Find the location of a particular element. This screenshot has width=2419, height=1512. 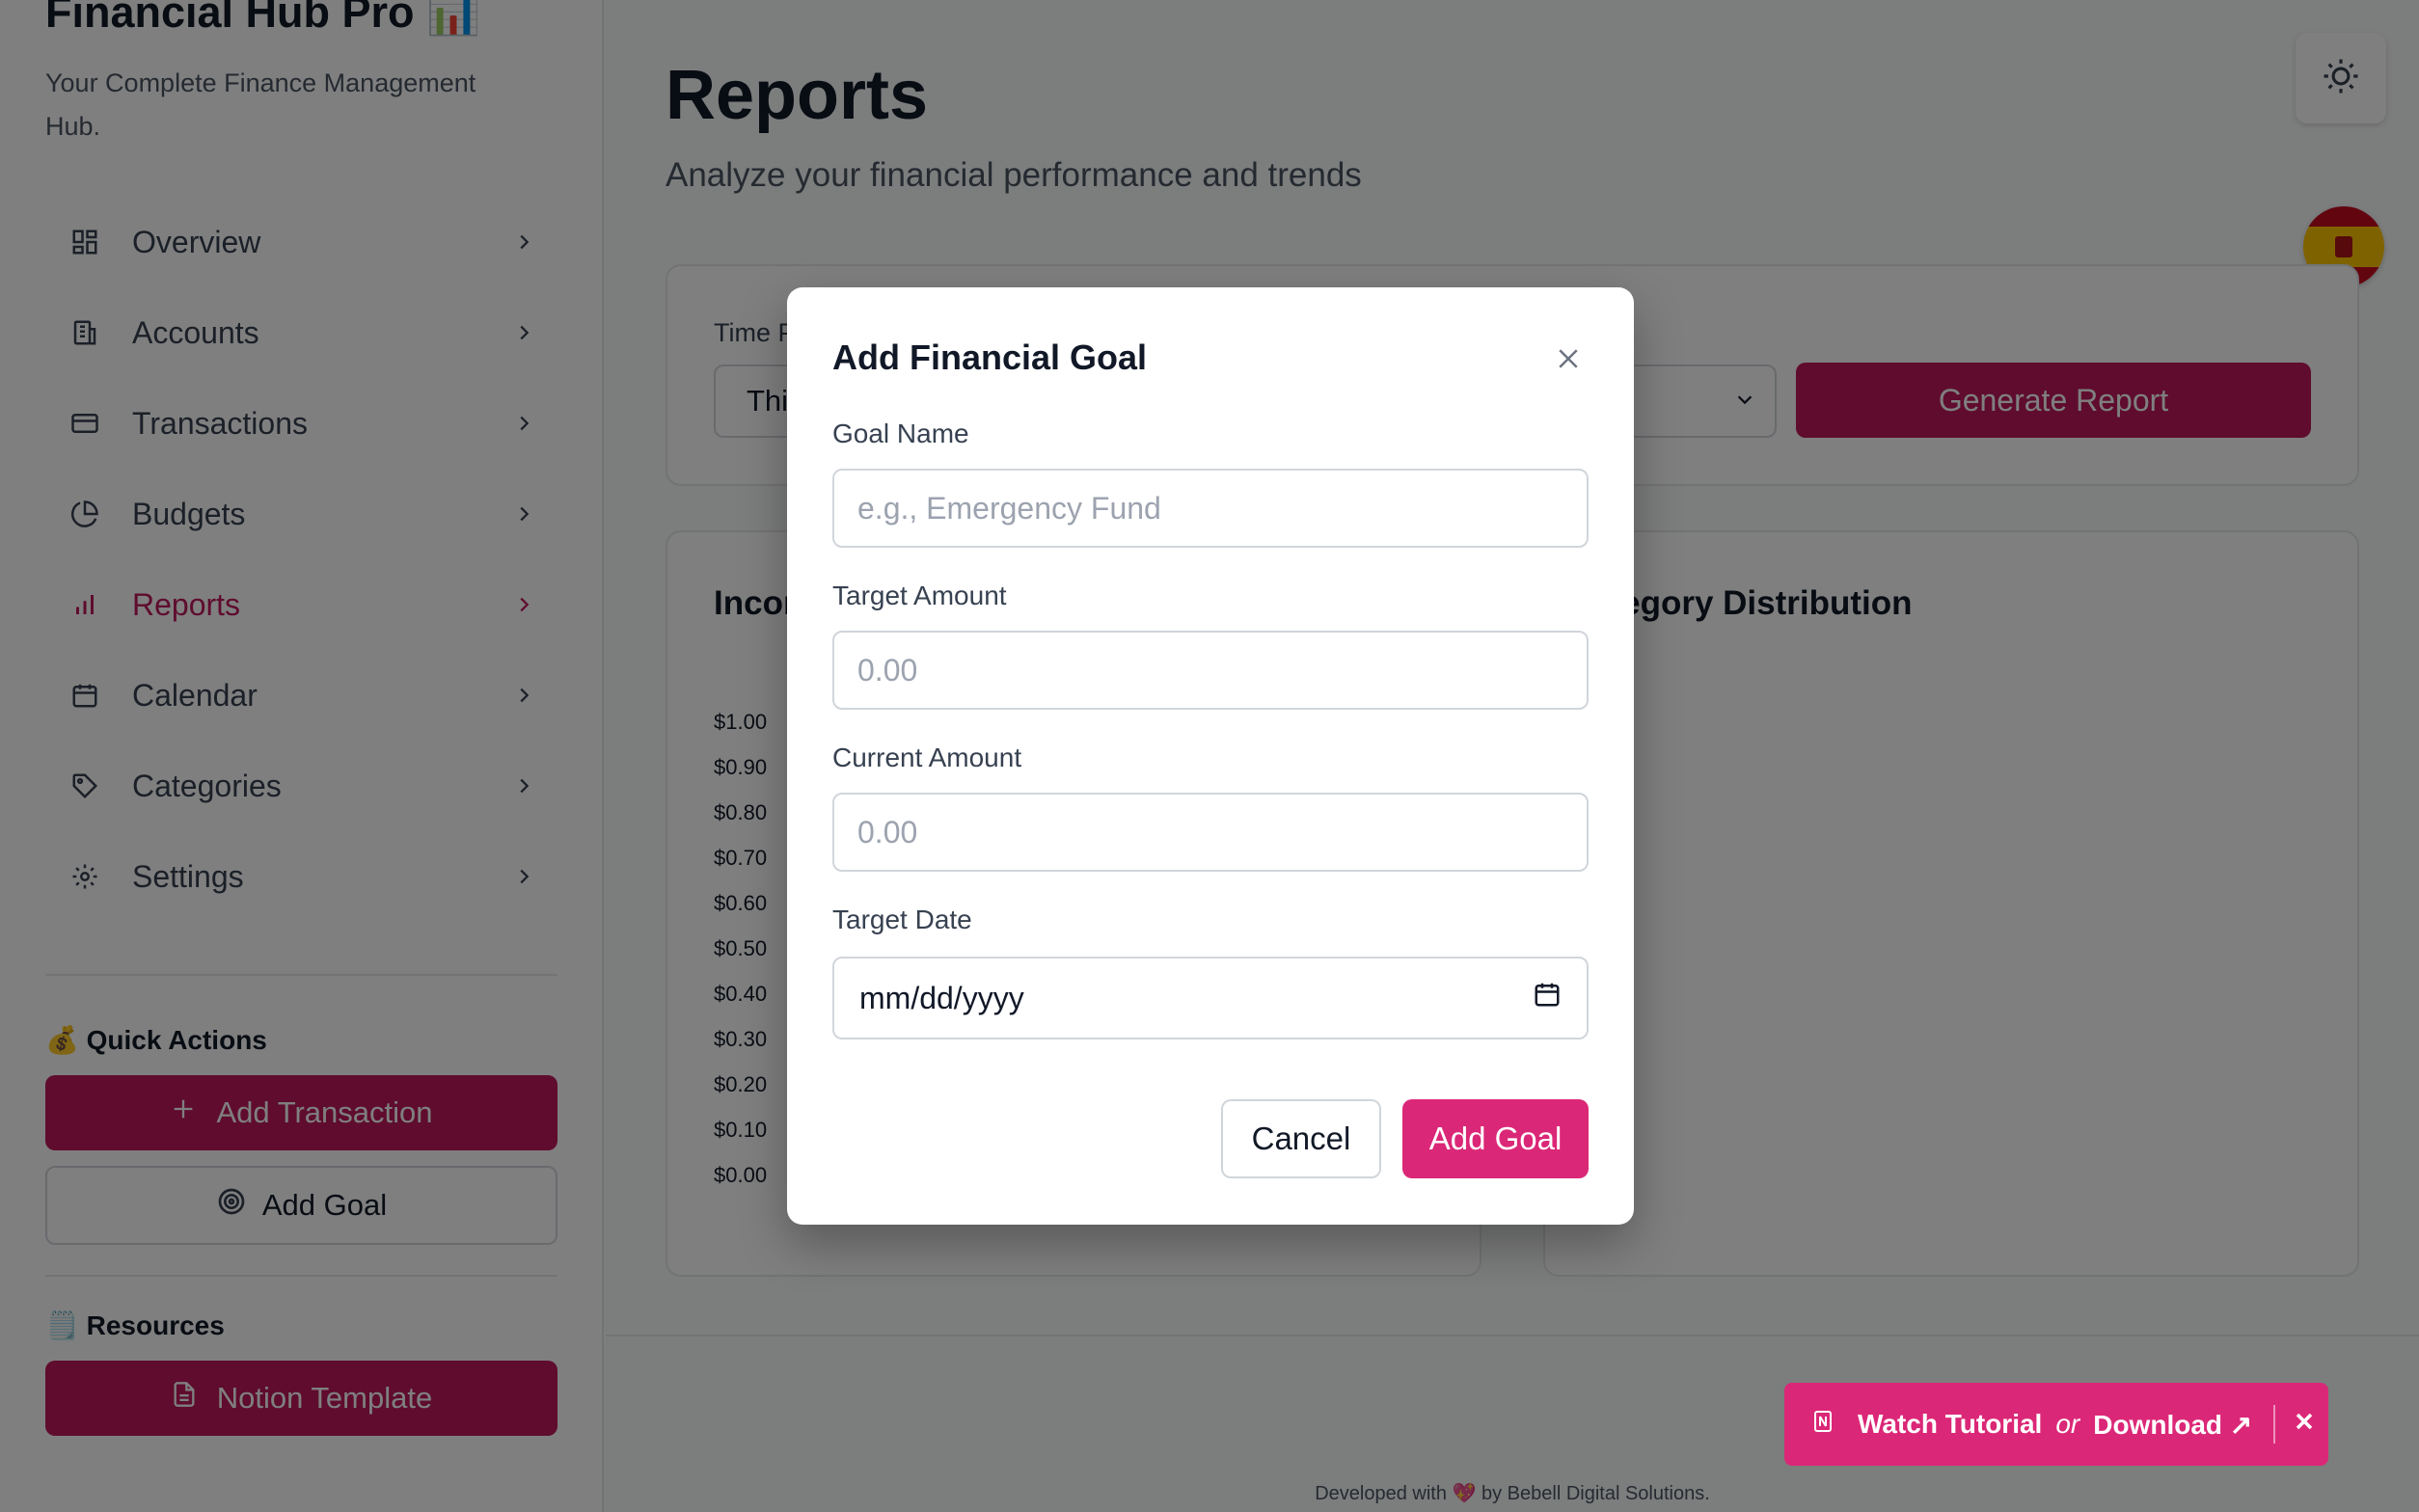

current-amount-input is located at coordinates (1210, 832).